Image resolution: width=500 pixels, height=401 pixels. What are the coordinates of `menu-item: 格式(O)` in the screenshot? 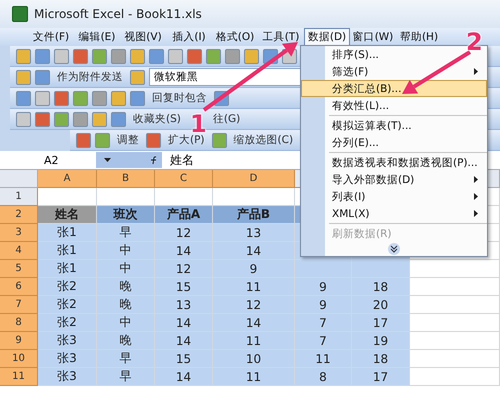 It's located at (235, 37).